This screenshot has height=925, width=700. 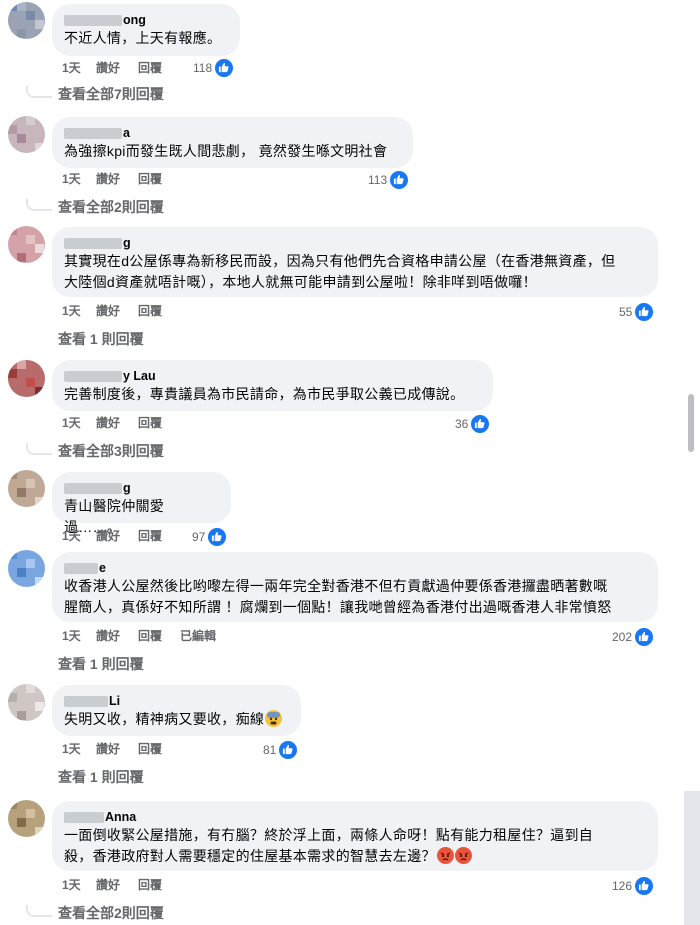 I want to click on reaction-count: 202, so click(x=633, y=636).